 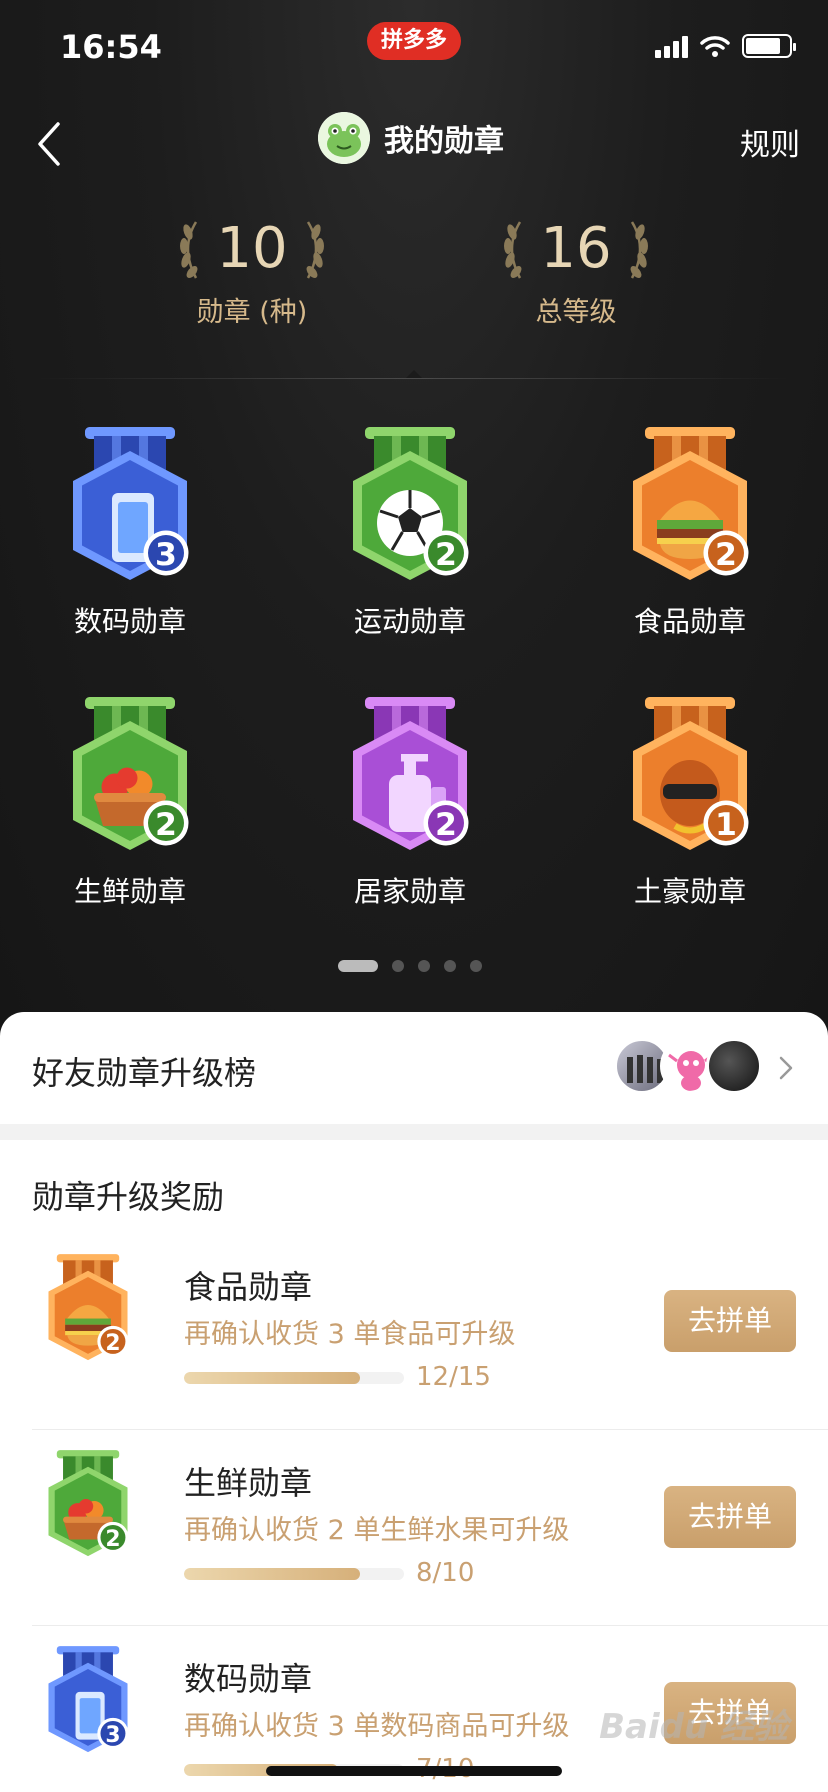 I want to click on badge-label: 运动勋章, so click(x=409, y=621).